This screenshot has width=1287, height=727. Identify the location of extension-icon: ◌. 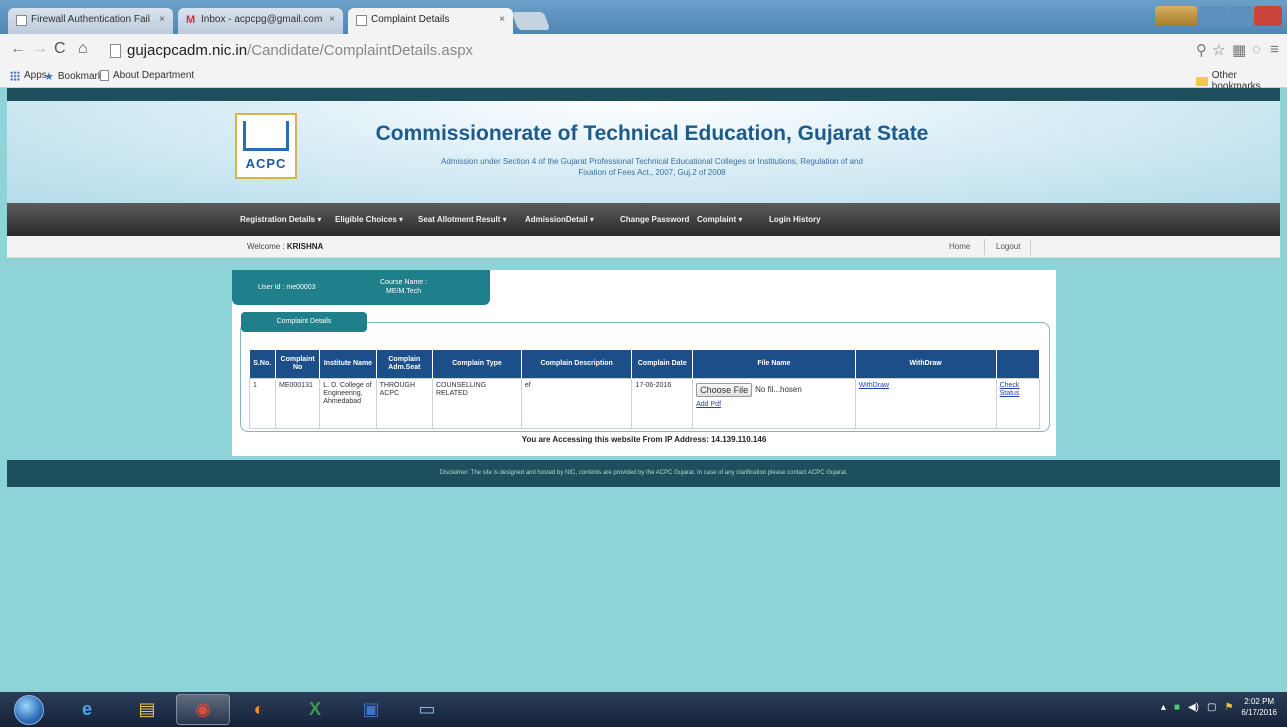
(1256, 49).